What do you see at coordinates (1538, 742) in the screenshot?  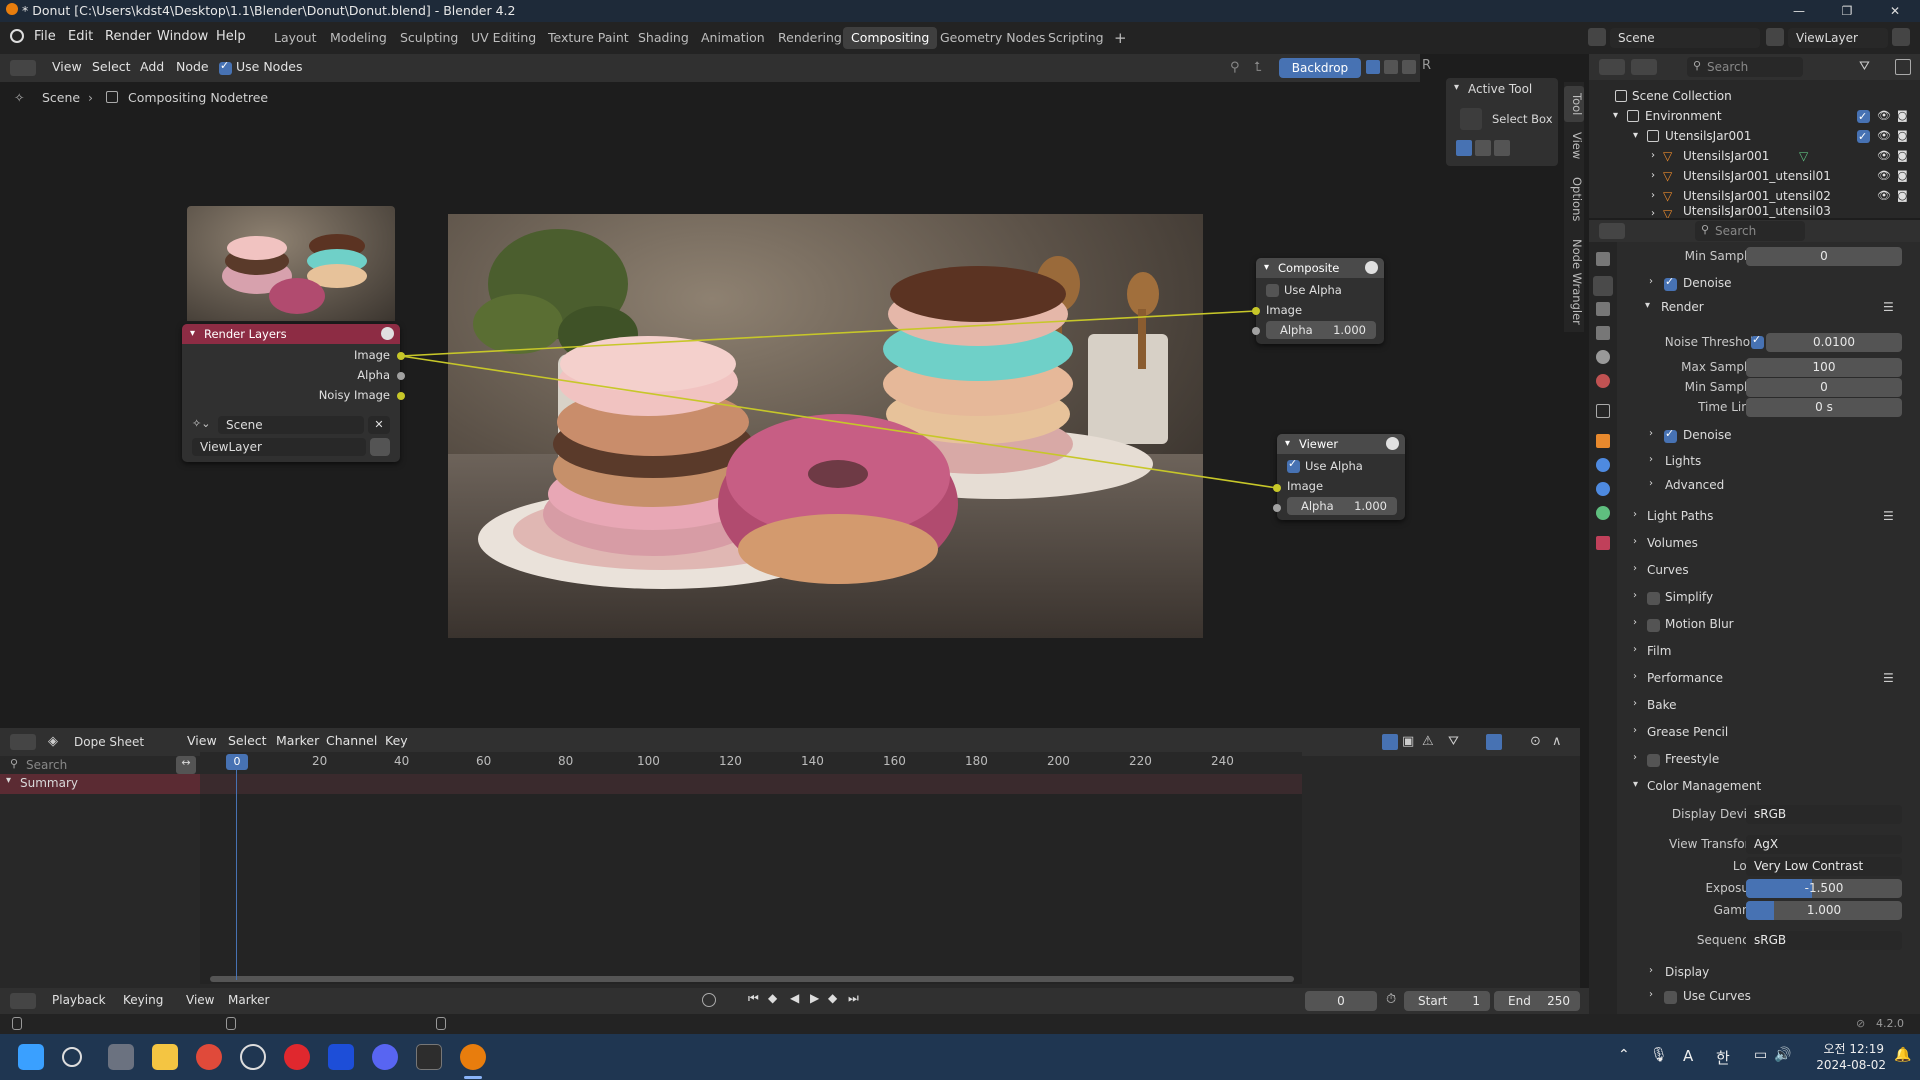 I see `proportional-icon: ⊙` at bounding box center [1538, 742].